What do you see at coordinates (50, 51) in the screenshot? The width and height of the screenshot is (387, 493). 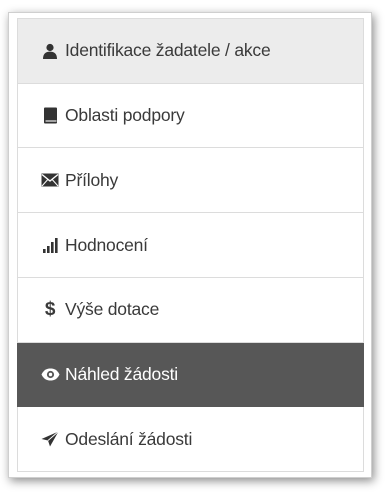 I see `user-icon` at bounding box center [50, 51].